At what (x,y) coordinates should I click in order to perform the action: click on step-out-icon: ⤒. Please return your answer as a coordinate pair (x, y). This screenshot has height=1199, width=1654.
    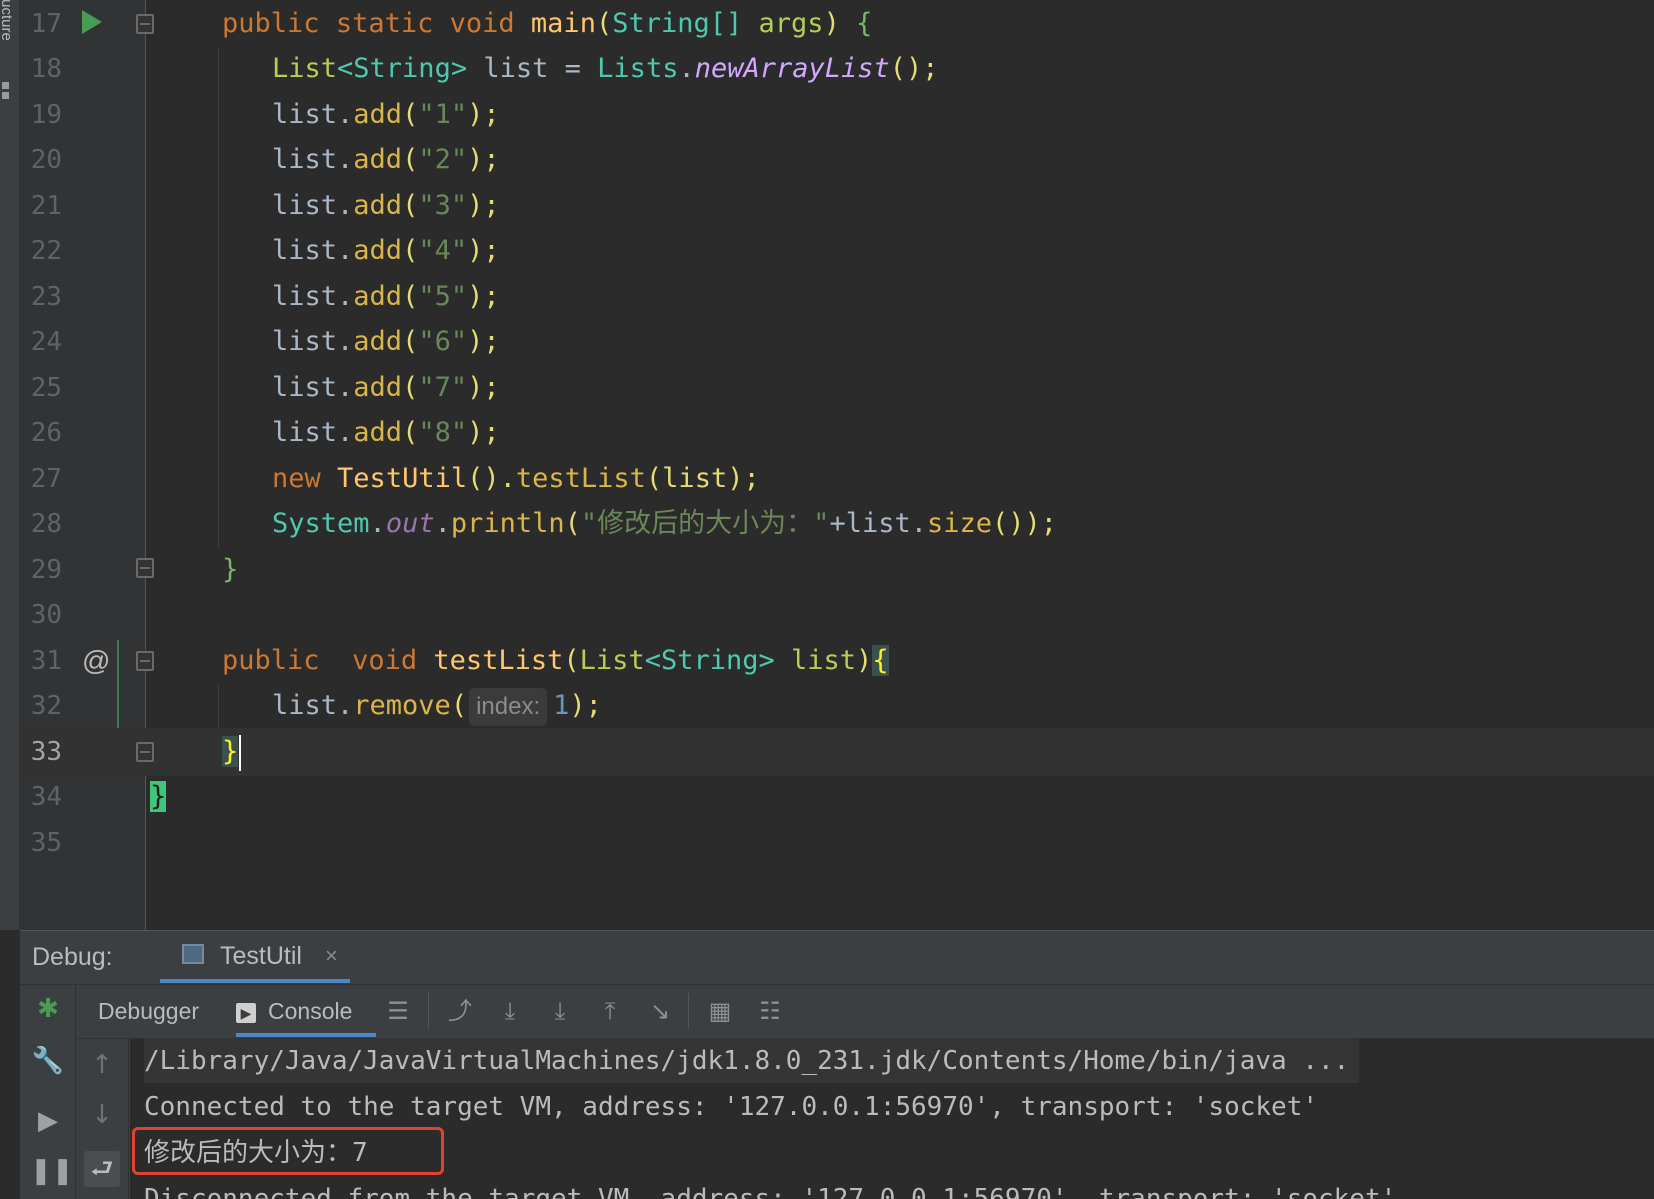
    Looking at the image, I should click on (610, 1011).